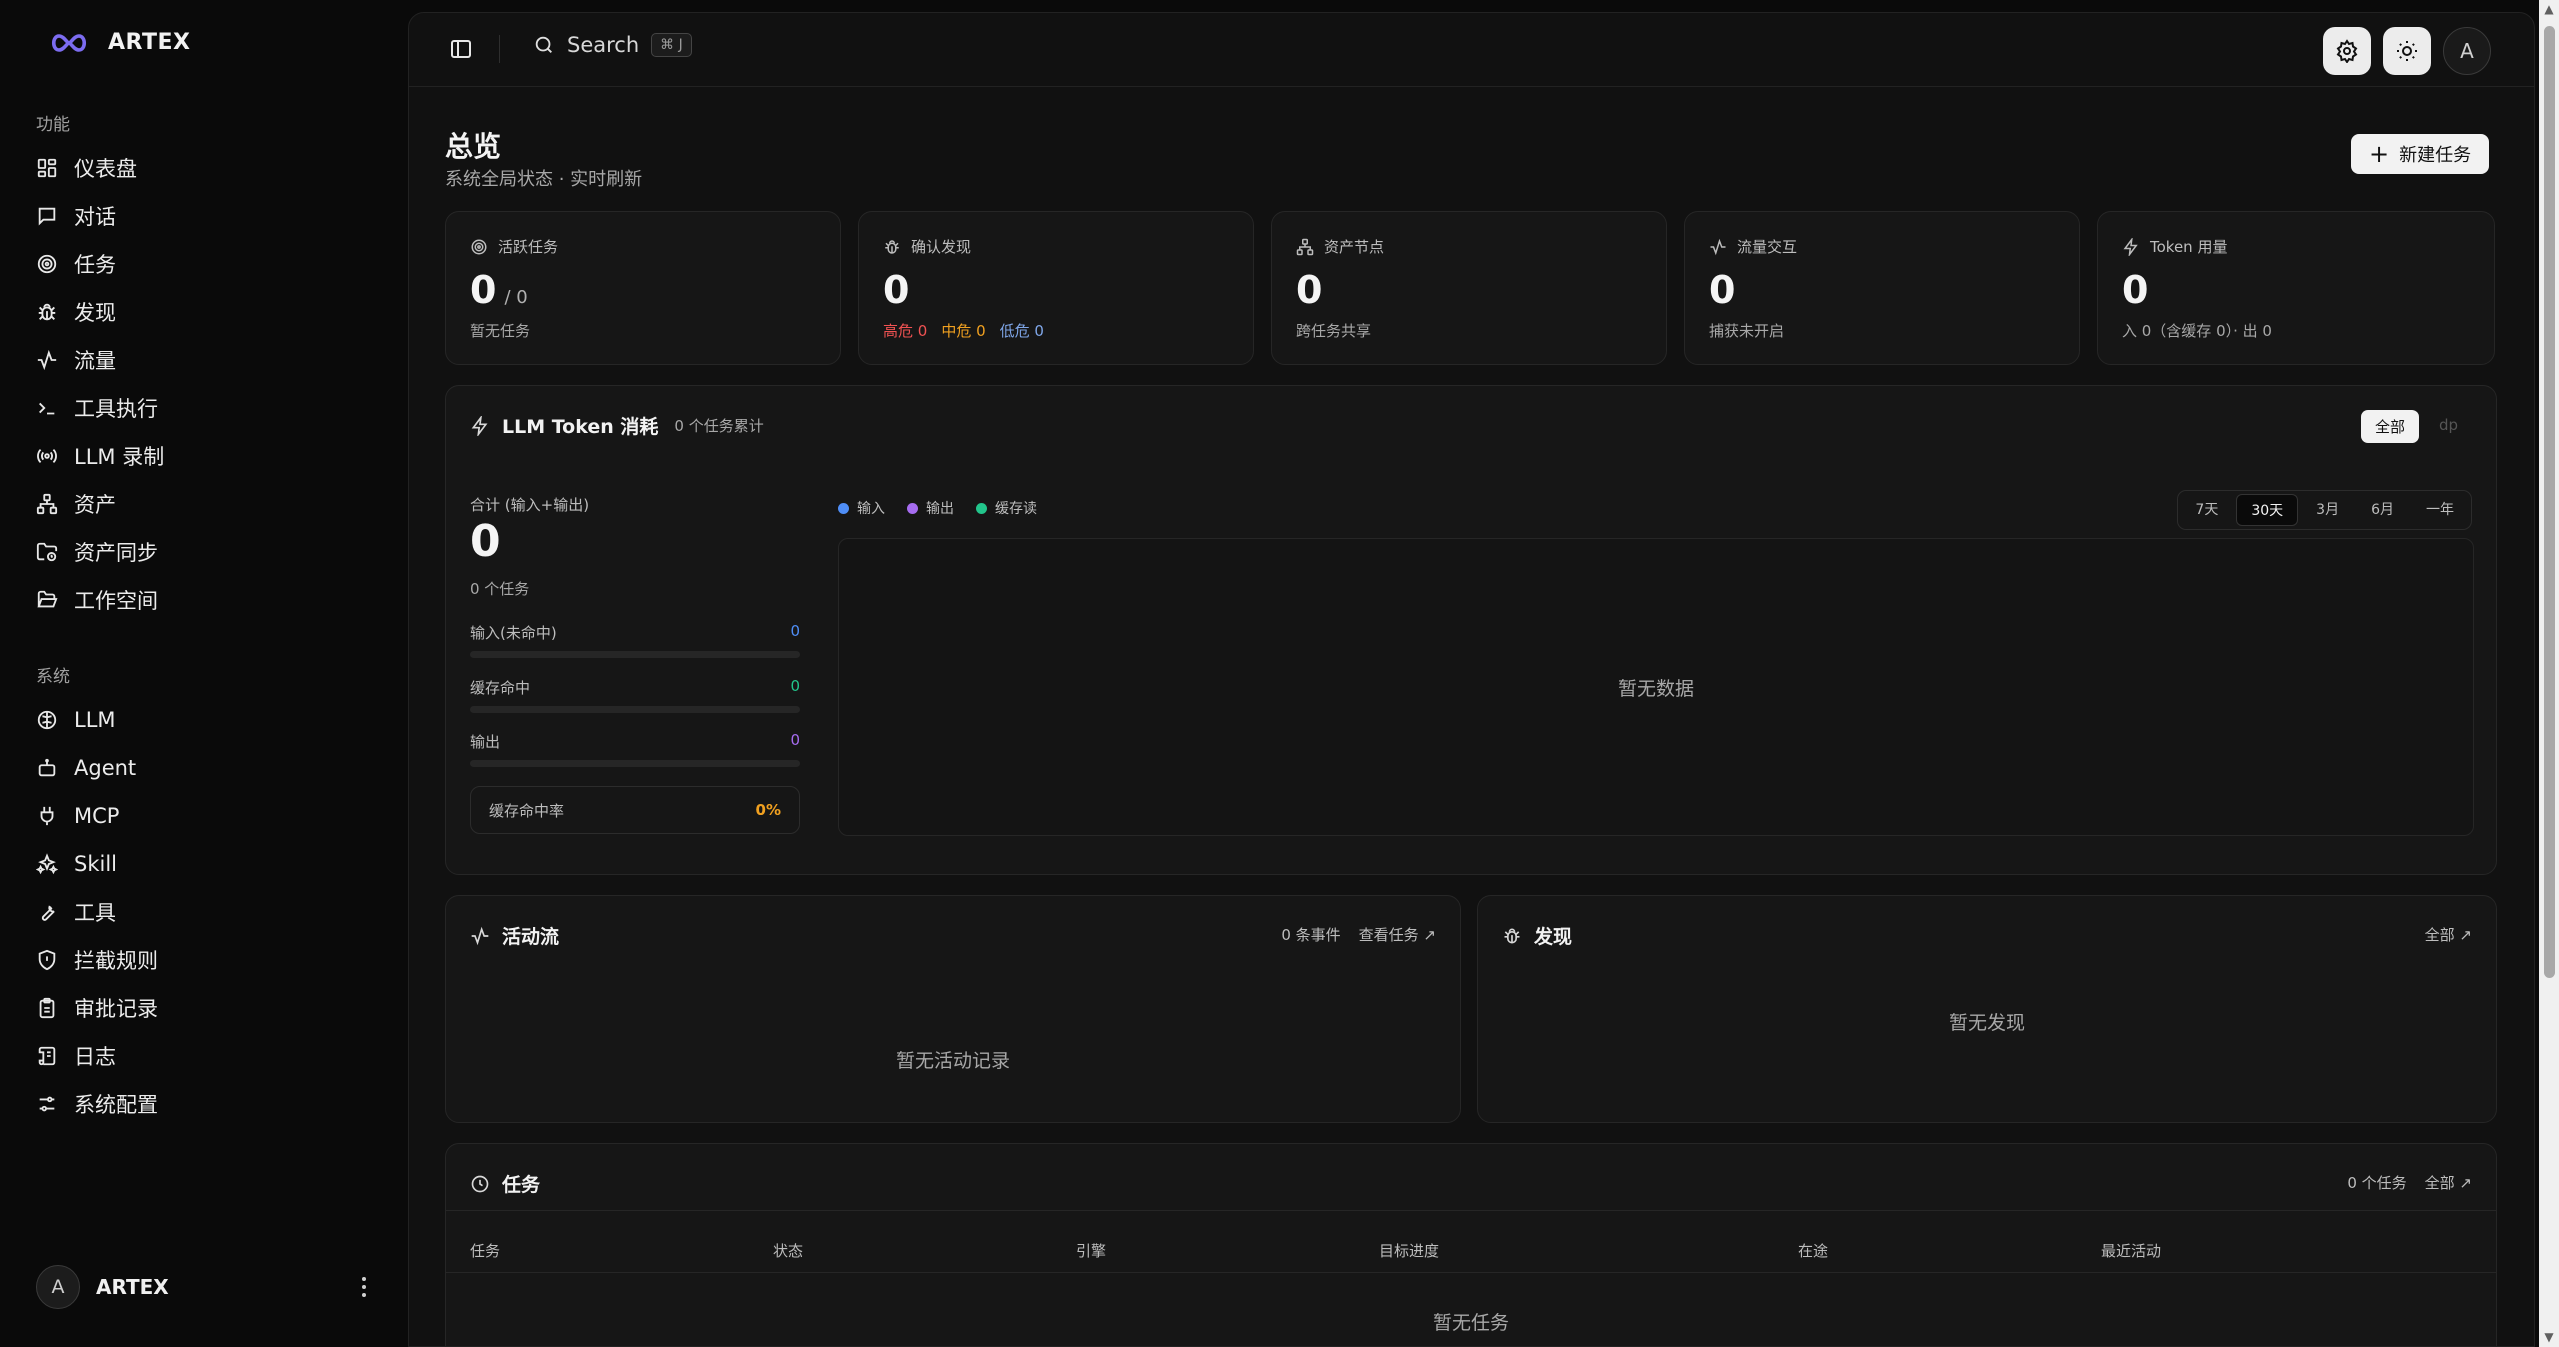 The width and height of the screenshot is (2559, 1347). I want to click on scope-dp-button: dp, so click(2448, 426).